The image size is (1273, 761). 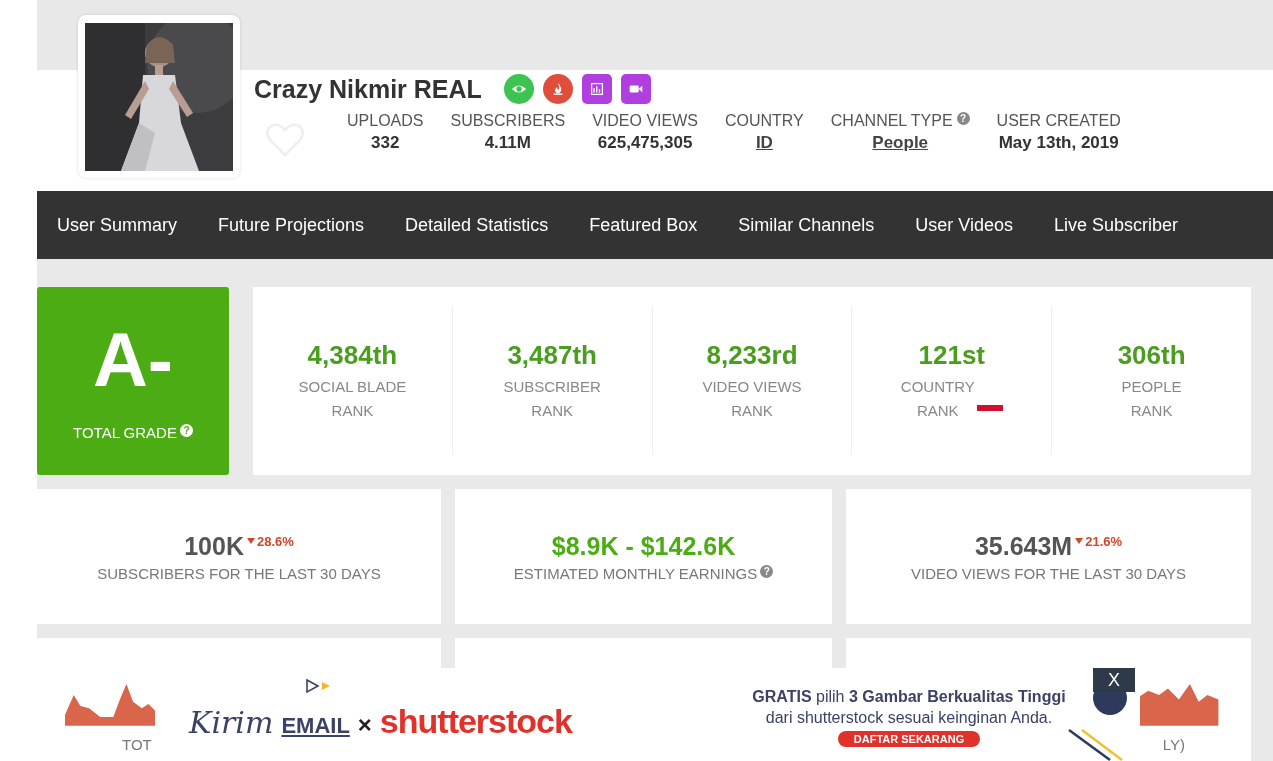 I want to click on rank-label: VIDEO VIEWS RANK, so click(x=752, y=398).